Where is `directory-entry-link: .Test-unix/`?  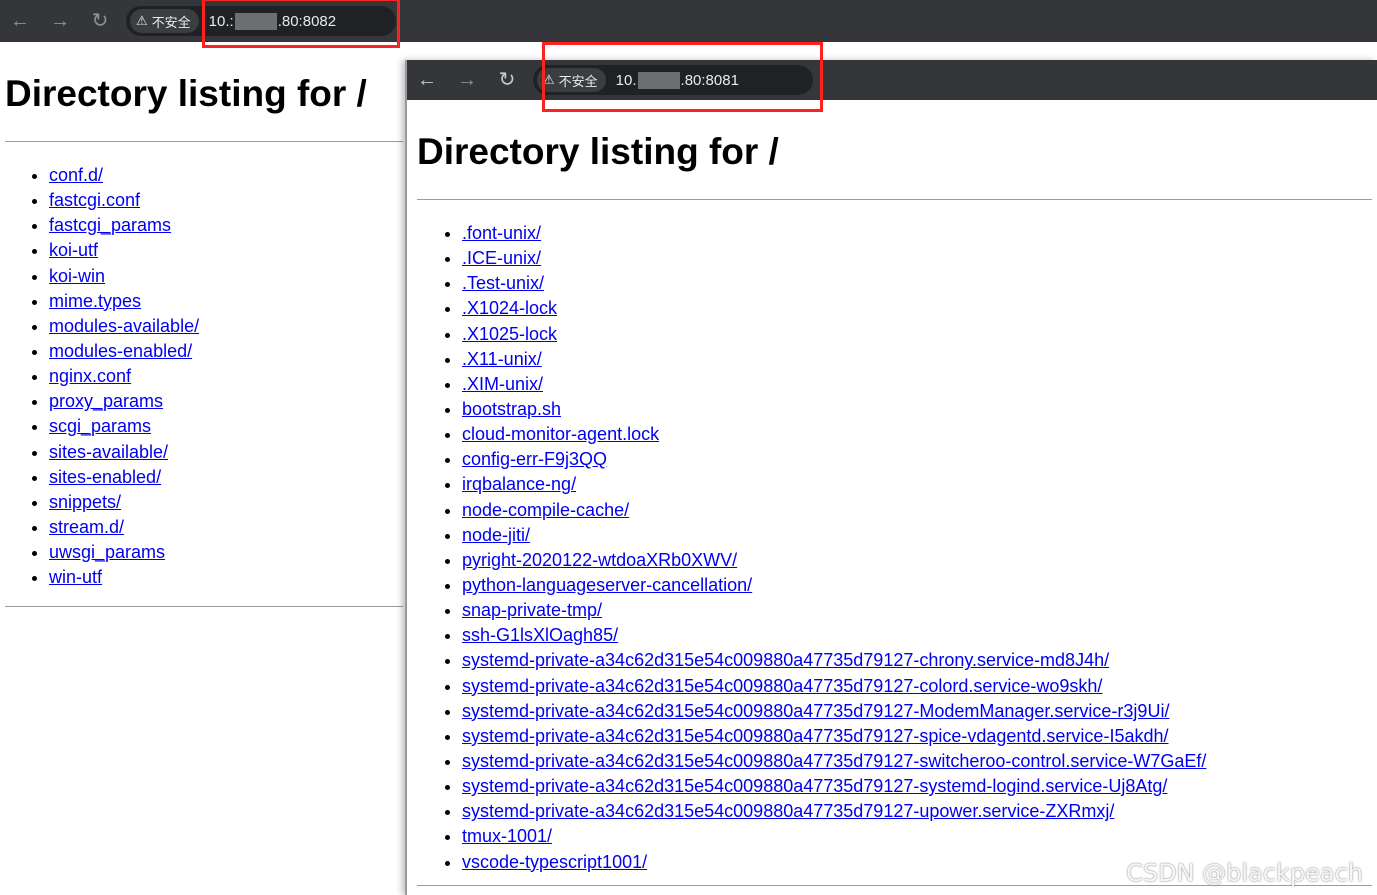
directory-entry-link: .Test-unix/ is located at coordinates (503, 283).